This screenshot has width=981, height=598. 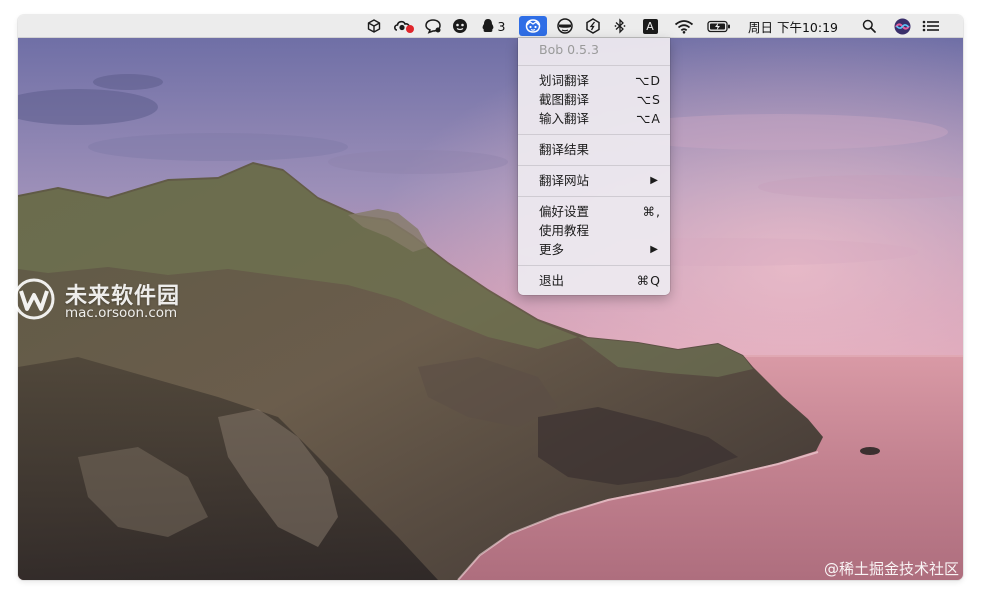 What do you see at coordinates (594, 230) in the screenshot?
I see `menu-item-tutorial: 使用教程` at bounding box center [594, 230].